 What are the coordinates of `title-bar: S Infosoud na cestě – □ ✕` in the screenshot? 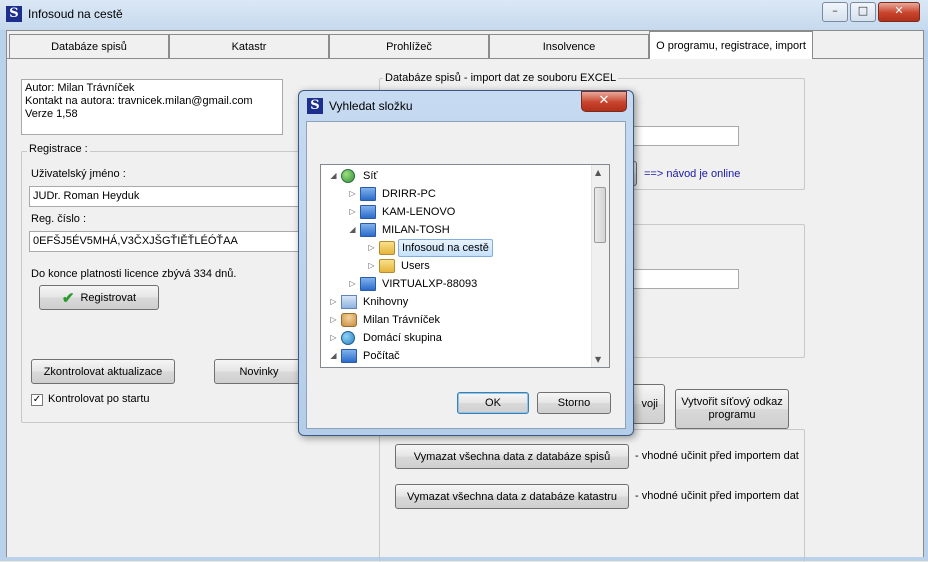 It's located at (464, 15).